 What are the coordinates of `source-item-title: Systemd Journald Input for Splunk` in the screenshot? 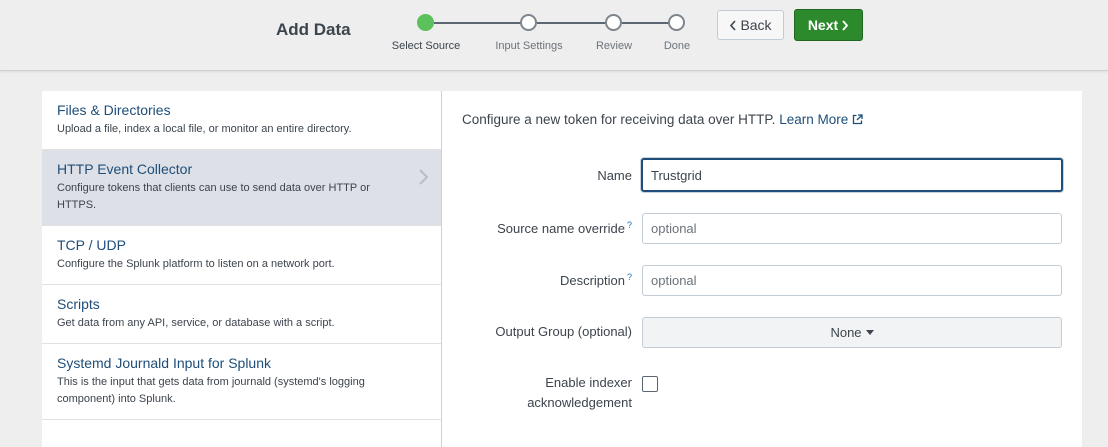 It's located at (164, 363).